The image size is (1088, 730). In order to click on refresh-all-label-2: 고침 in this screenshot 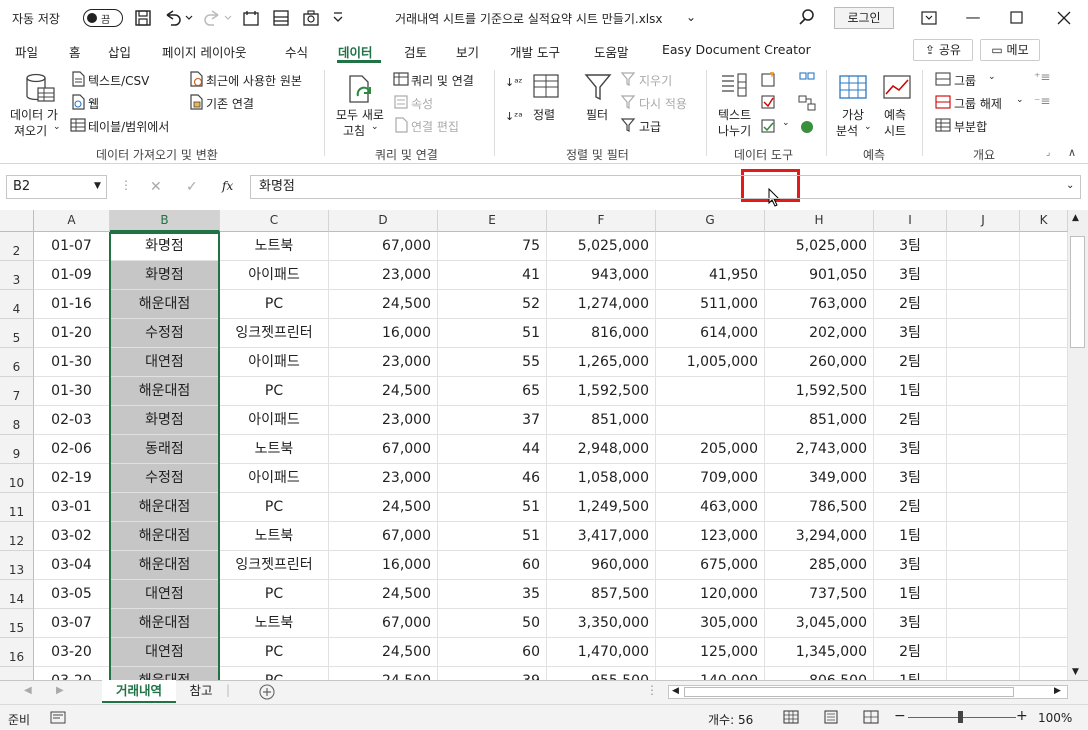, I will do `click(354, 130)`.